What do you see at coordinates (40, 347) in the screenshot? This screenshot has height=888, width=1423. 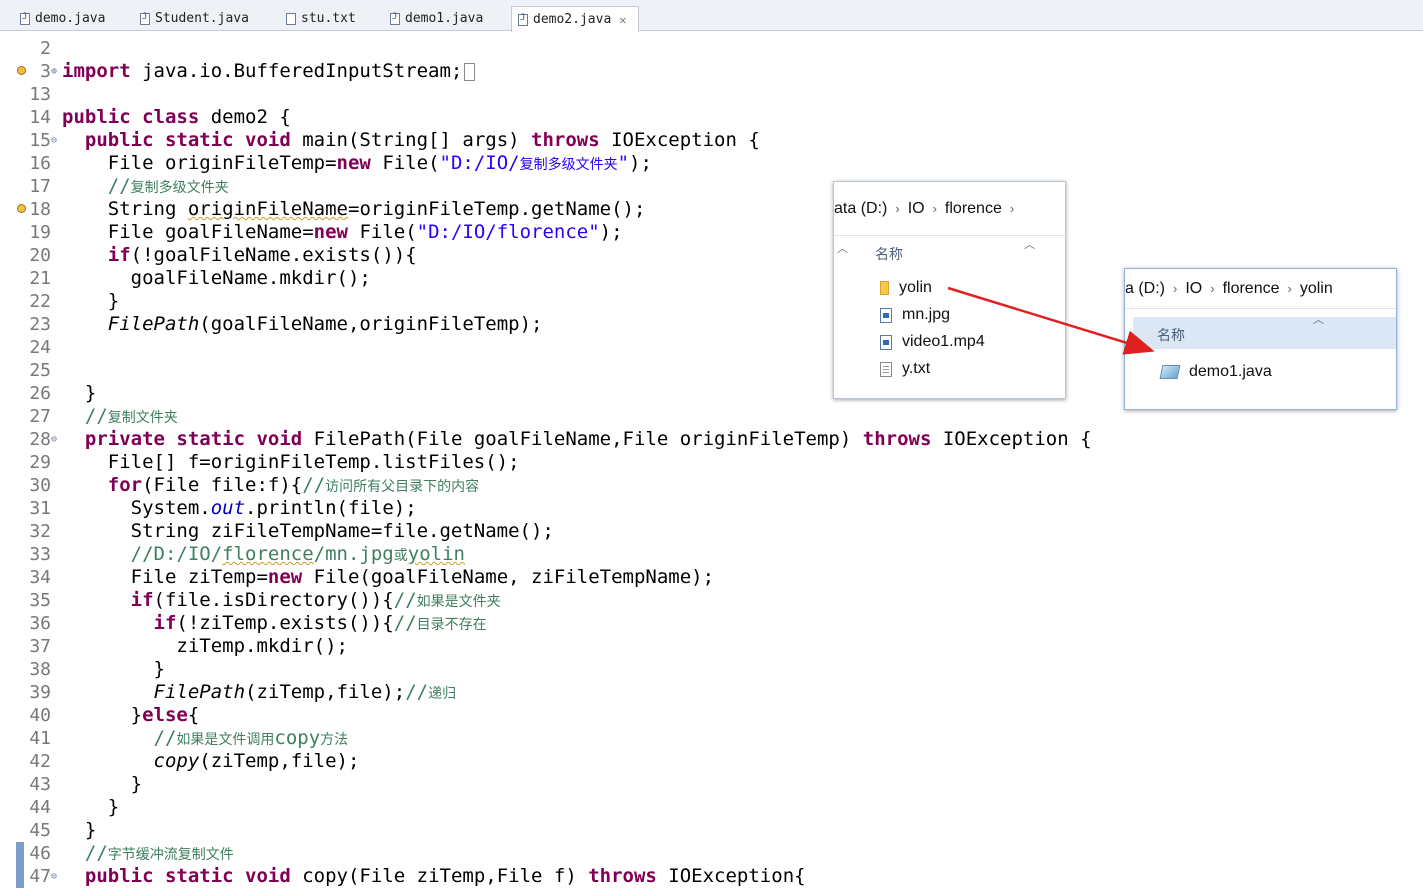 I see `line-number: 24` at bounding box center [40, 347].